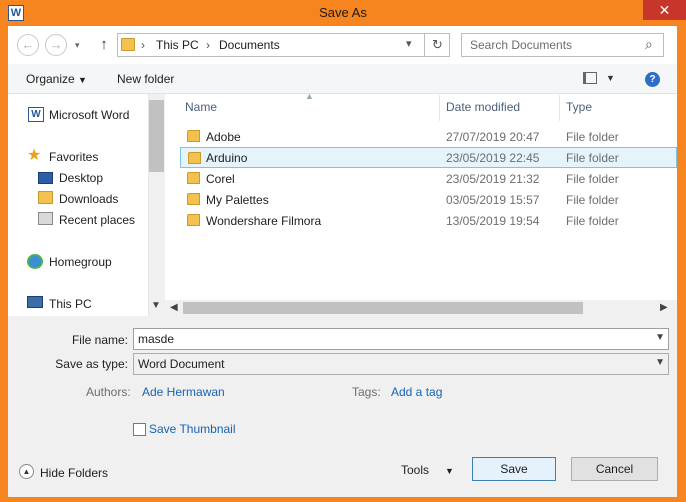 The height and width of the screenshot is (502, 686). I want to click on refresh-button: ↻, so click(437, 45).